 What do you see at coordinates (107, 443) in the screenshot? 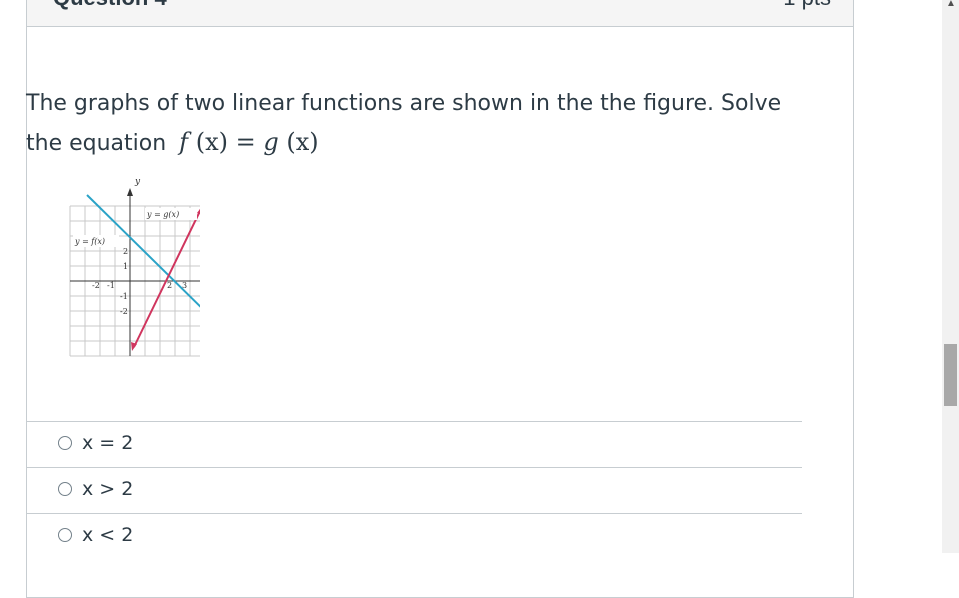
I see `answer-label: x = 2` at bounding box center [107, 443].